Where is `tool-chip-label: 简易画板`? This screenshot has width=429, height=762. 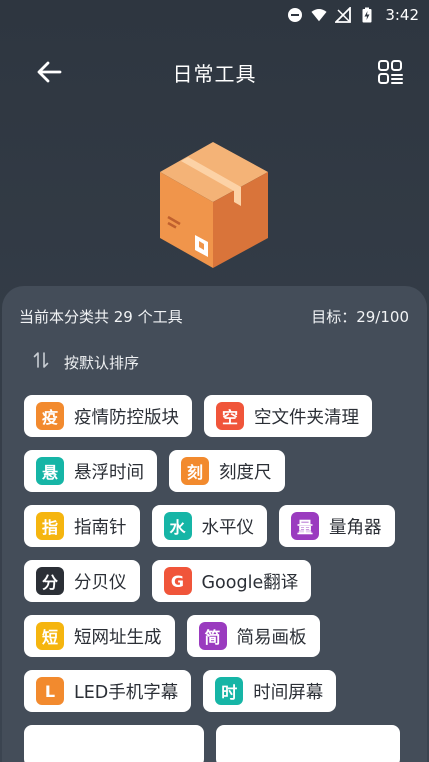
tool-chip-label: 简易画板 is located at coordinates (271, 637).